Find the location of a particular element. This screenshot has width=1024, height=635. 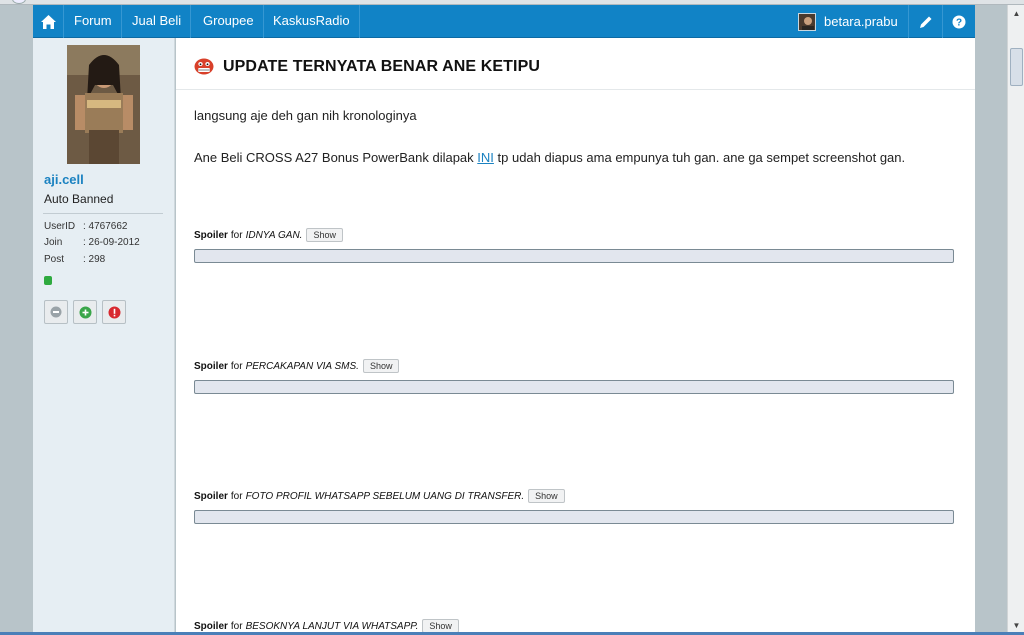

scroll-down-arrow-icon: ▼ is located at coordinates (1016, 625).